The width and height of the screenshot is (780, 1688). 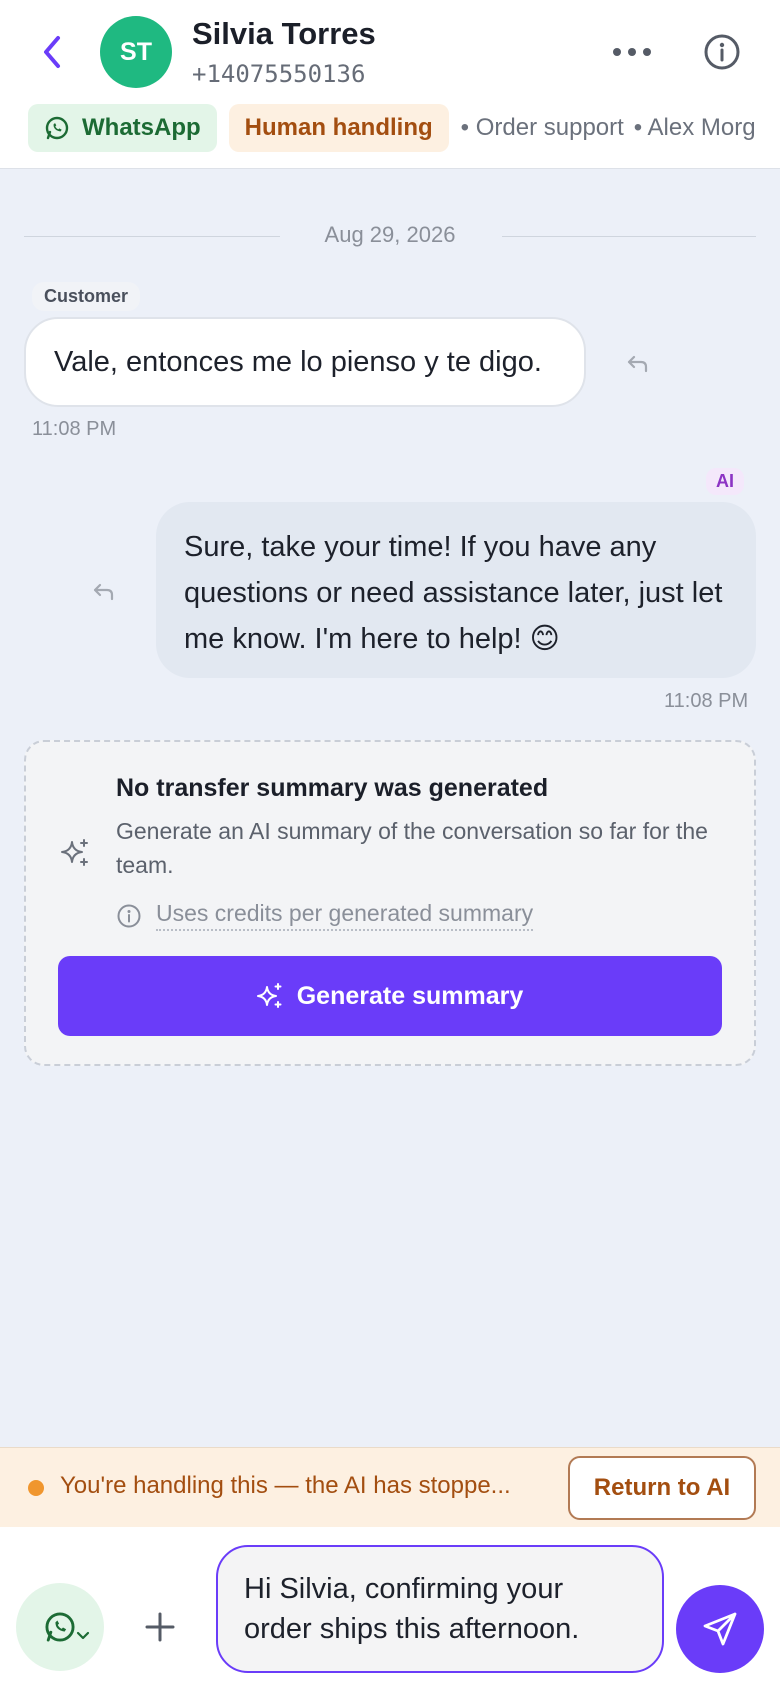 I want to click on date-label: Aug 29, 2026, so click(x=390, y=234).